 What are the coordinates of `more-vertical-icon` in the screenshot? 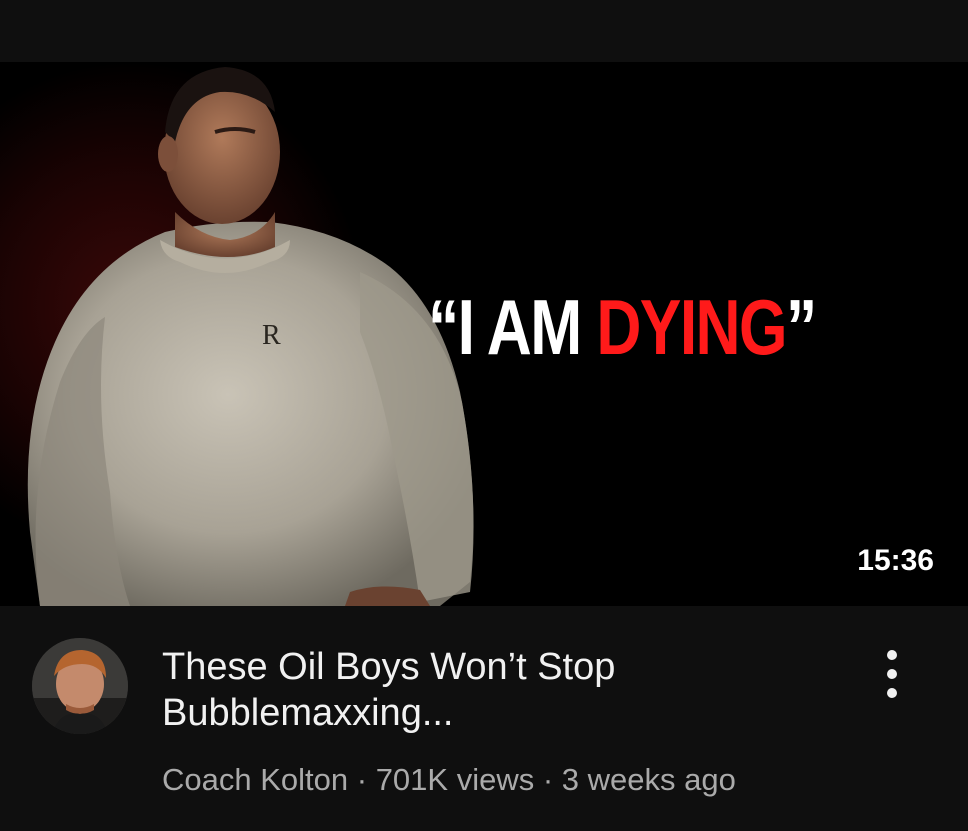 It's located at (892, 674).